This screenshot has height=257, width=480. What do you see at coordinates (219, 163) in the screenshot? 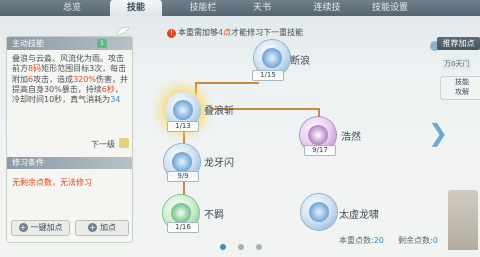
I see `skill-name: 龙牙闪` at bounding box center [219, 163].